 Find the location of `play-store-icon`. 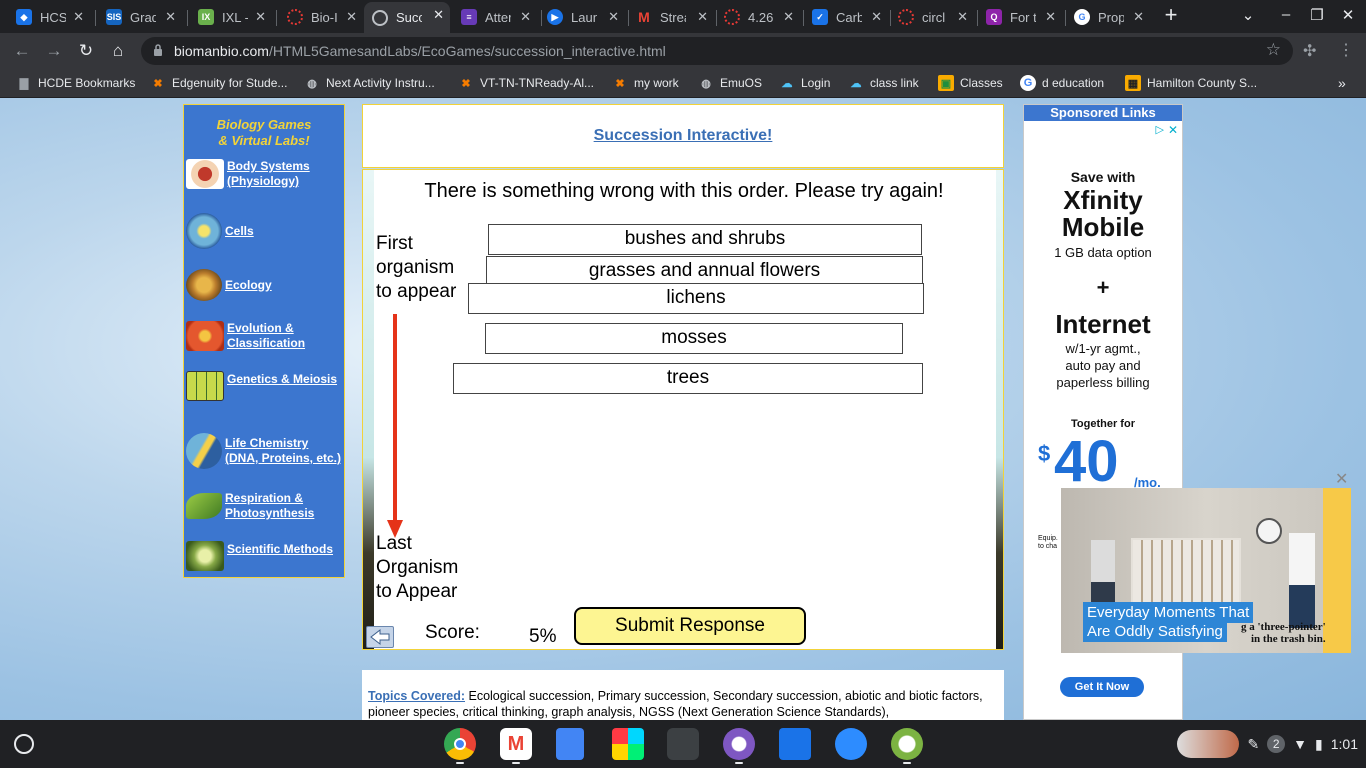

play-store-icon is located at coordinates (628, 744).